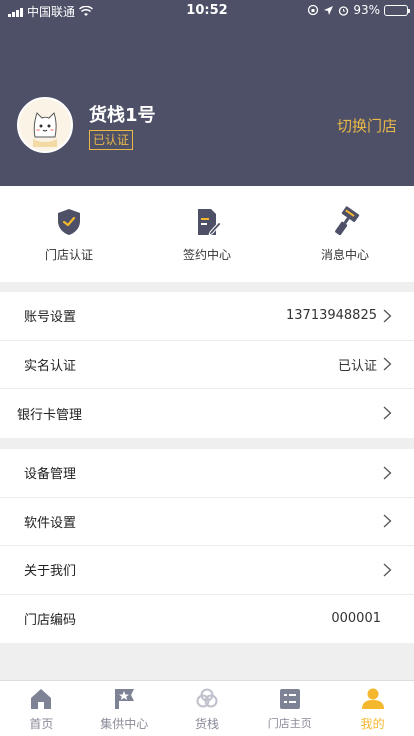  I want to click on tab-warehouse: 货栈, so click(207, 708).